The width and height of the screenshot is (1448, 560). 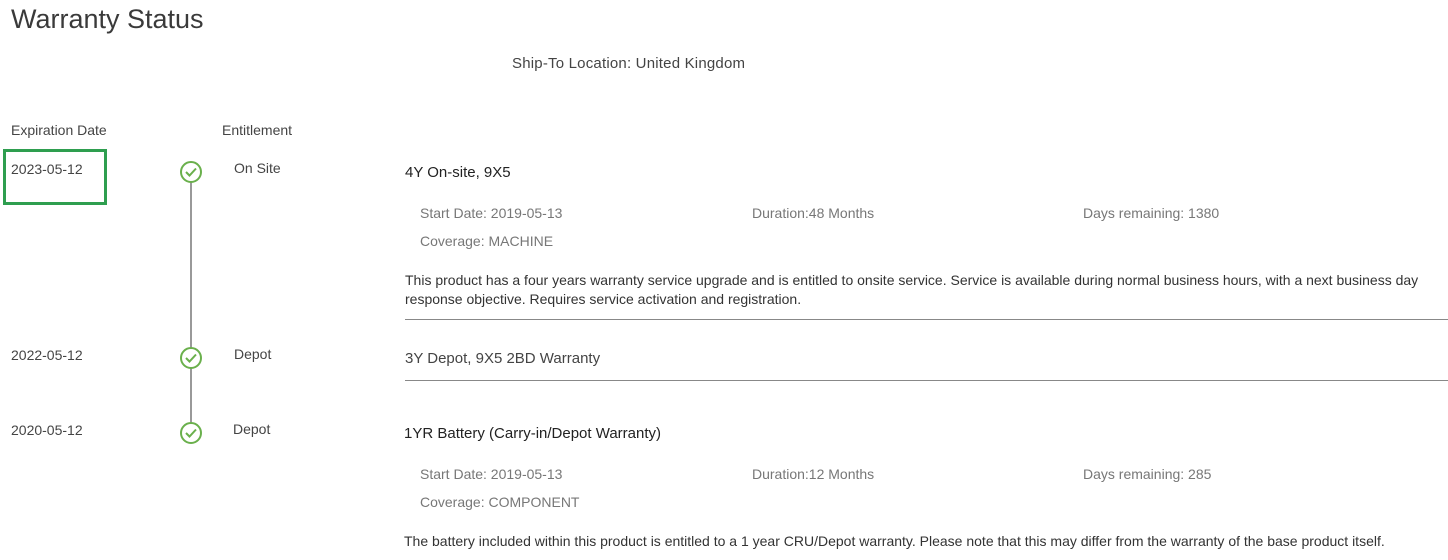 What do you see at coordinates (533, 433) in the screenshot?
I see `warranty-name: 1YR Battery (Carry-in/Depot Warranty)` at bounding box center [533, 433].